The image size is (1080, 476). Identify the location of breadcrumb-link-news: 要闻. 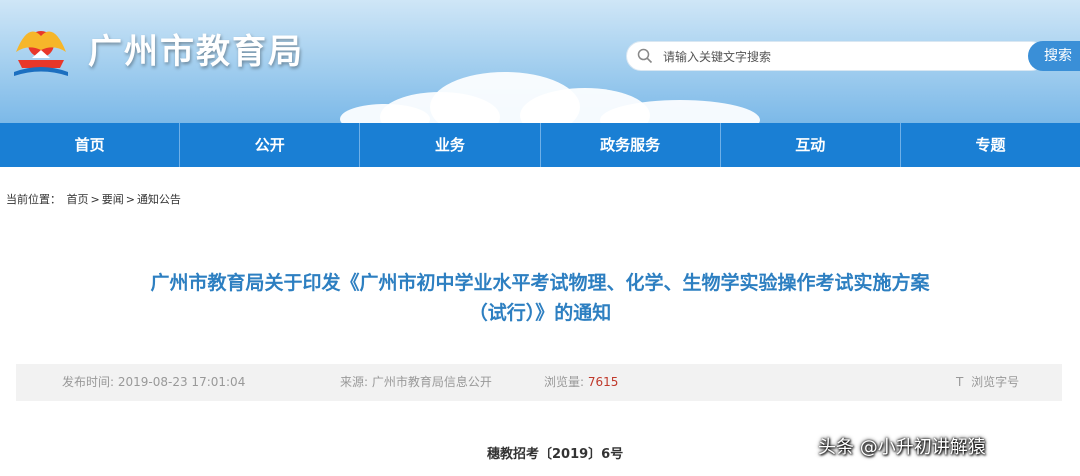
(113, 199).